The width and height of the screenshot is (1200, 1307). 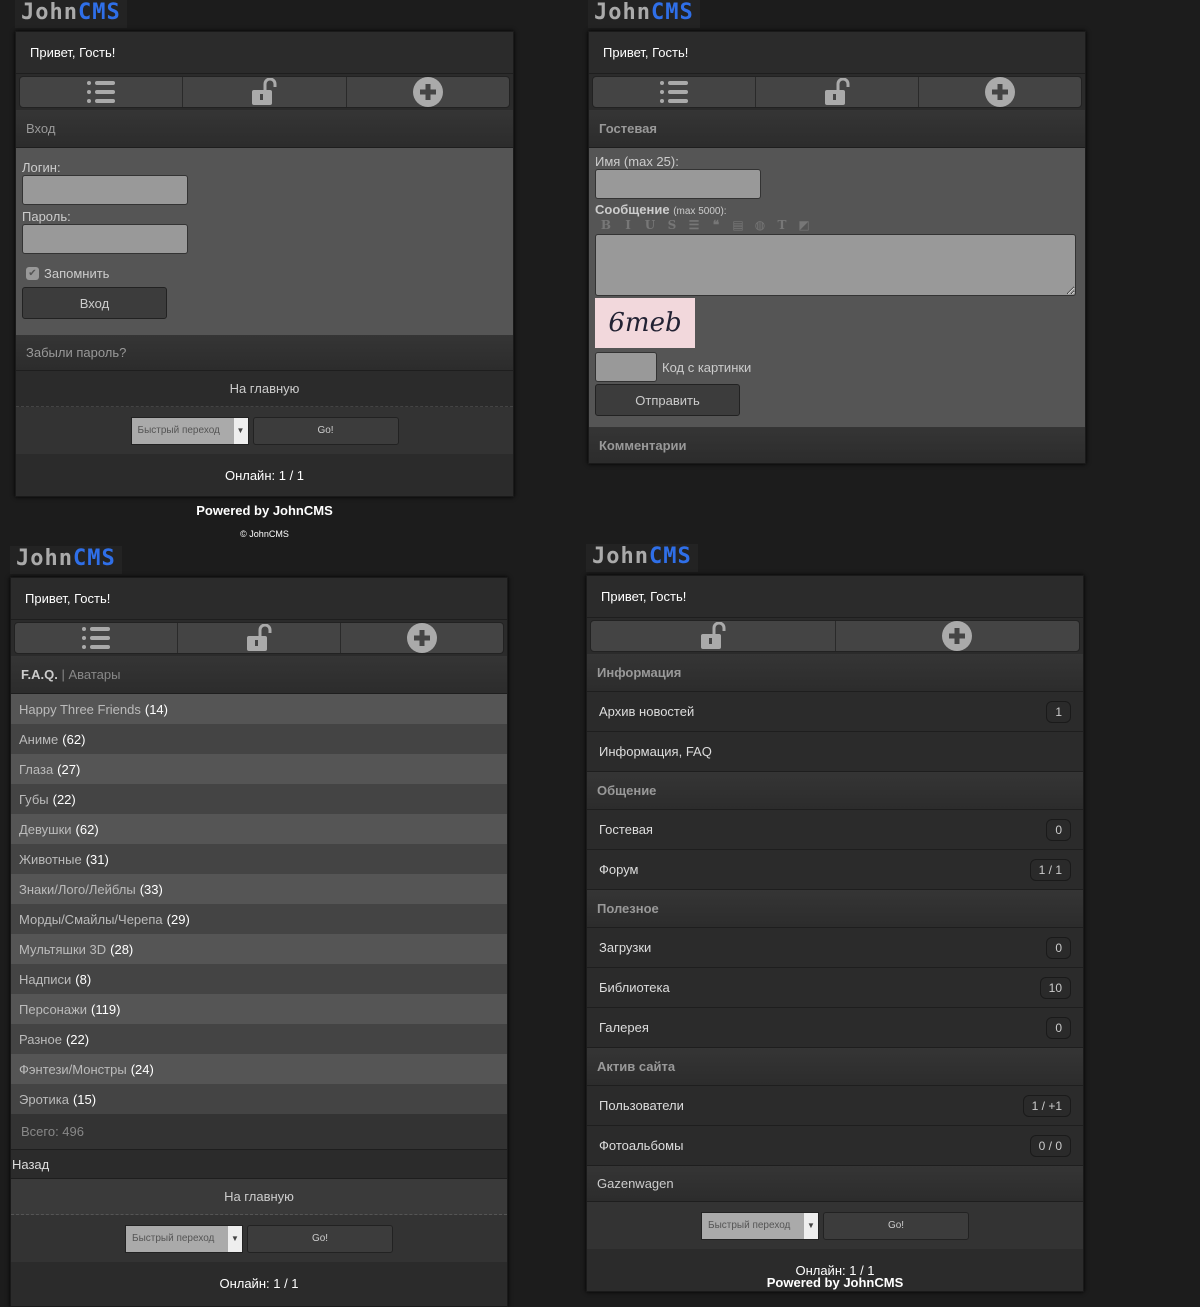 I want to click on breadcrumb-current: Аватары, so click(x=94, y=674).